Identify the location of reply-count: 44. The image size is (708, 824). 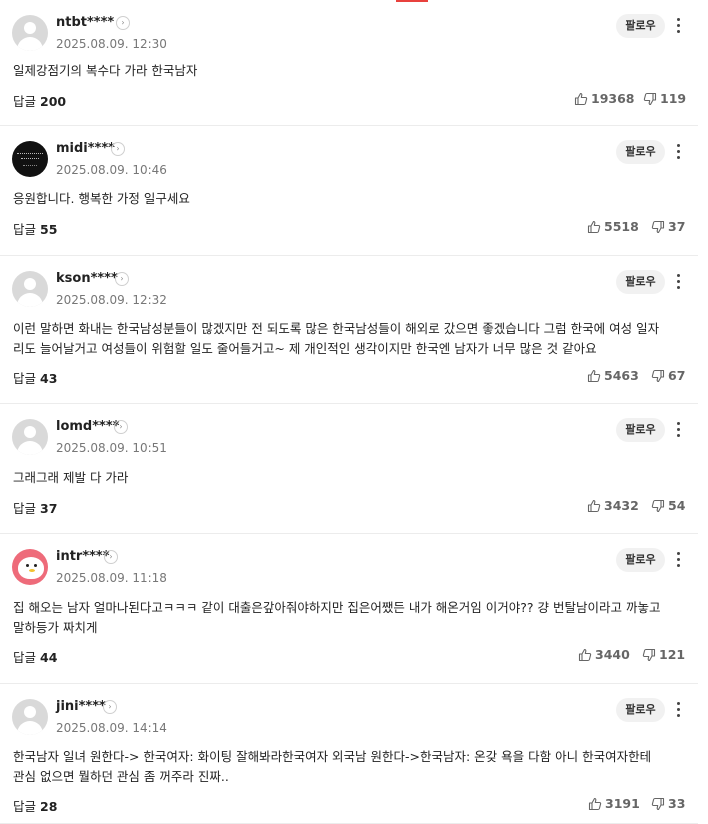
(49, 657).